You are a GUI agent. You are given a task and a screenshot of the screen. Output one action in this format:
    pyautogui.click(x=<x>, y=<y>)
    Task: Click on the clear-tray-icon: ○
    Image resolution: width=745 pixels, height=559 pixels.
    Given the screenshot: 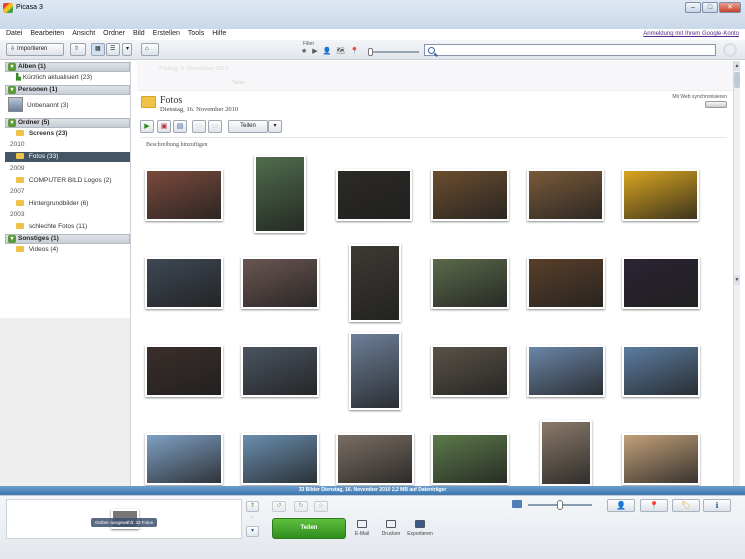 What is the action you would take?
    pyautogui.click(x=252, y=518)
    